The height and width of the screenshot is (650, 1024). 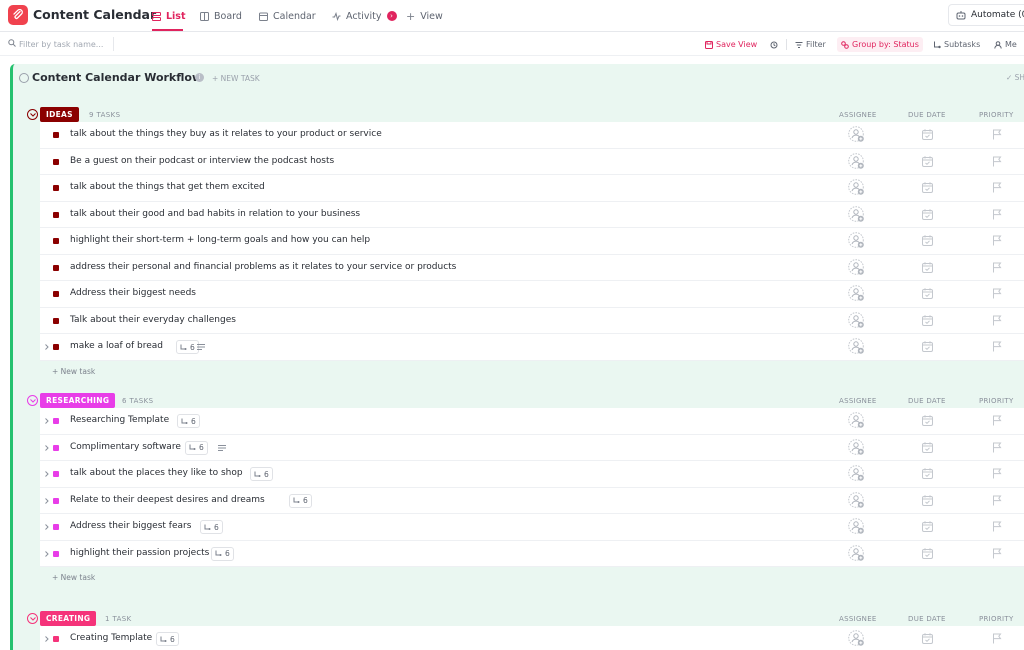 What do you see at coordinates (424, 16) in the screenshot?
I see `add-view-button: + View` at bounding box center [424, 16].